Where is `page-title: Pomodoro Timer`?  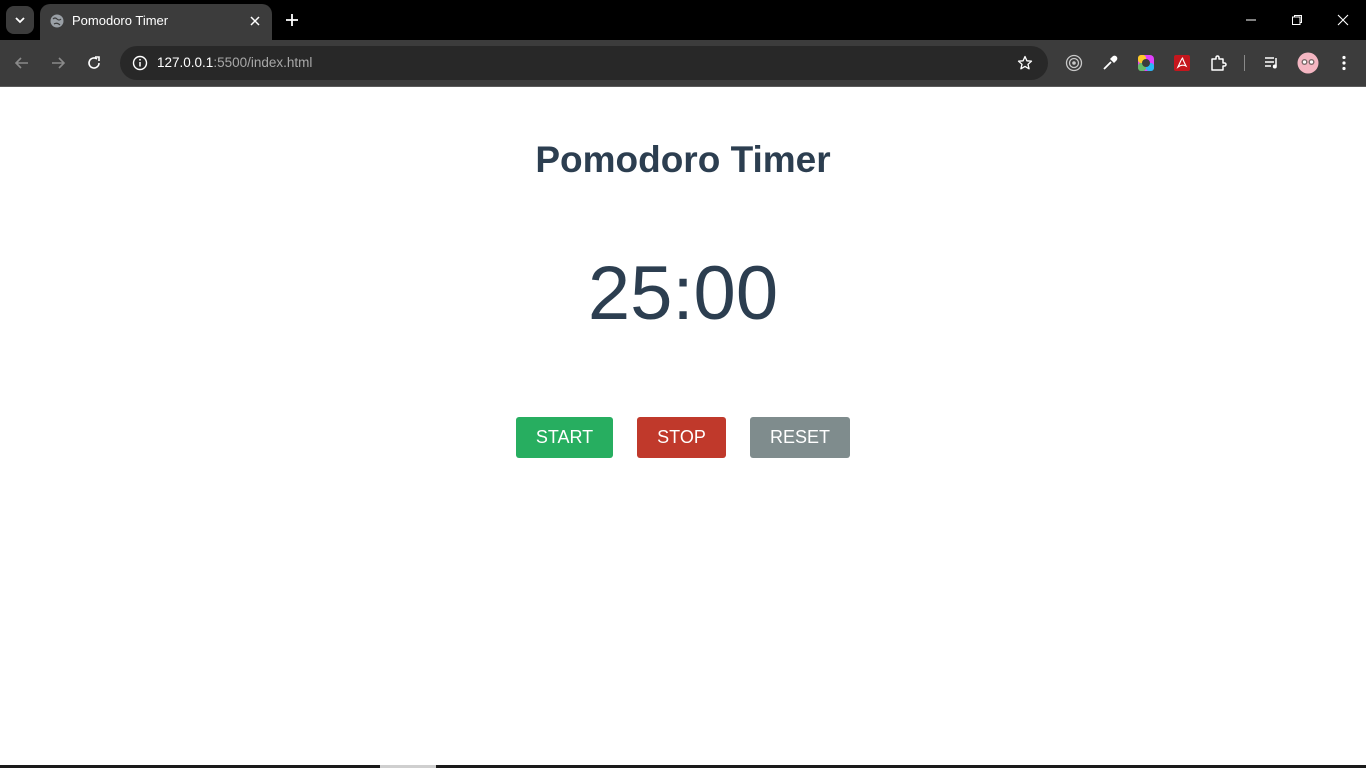
page-title: Pomodoro Timer is located at coordinates (683, 159).